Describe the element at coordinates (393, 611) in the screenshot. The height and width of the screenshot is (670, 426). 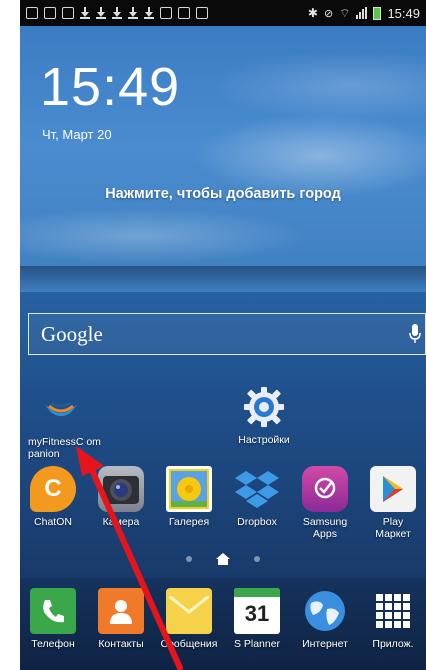
I see `apps-grid-icon` at that location.